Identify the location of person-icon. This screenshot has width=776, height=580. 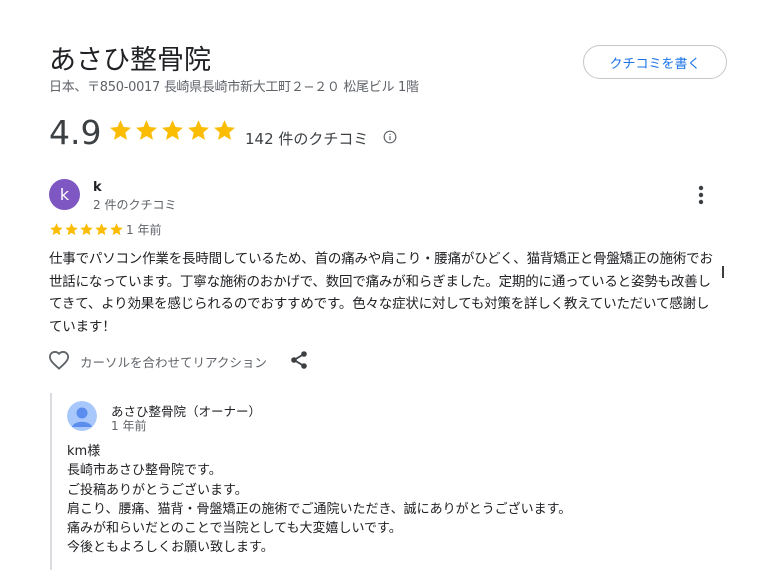
(82, 416).